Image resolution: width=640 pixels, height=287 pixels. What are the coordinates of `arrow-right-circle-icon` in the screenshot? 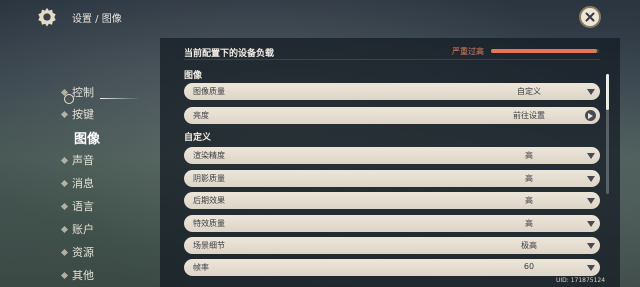 It's located at (590, 115).